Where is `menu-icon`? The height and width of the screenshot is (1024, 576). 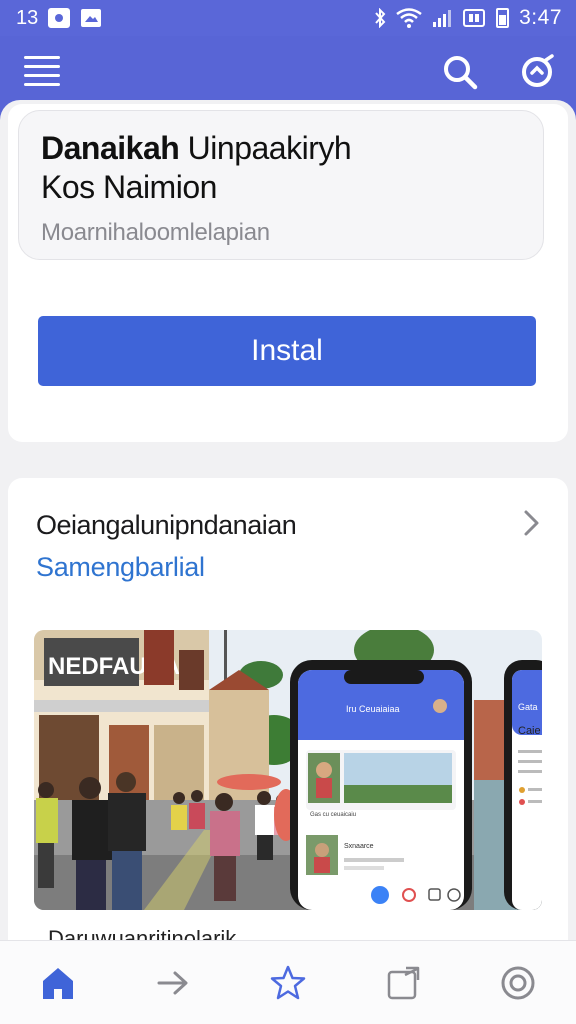 menu-icon is located at coordinates (42, 72).